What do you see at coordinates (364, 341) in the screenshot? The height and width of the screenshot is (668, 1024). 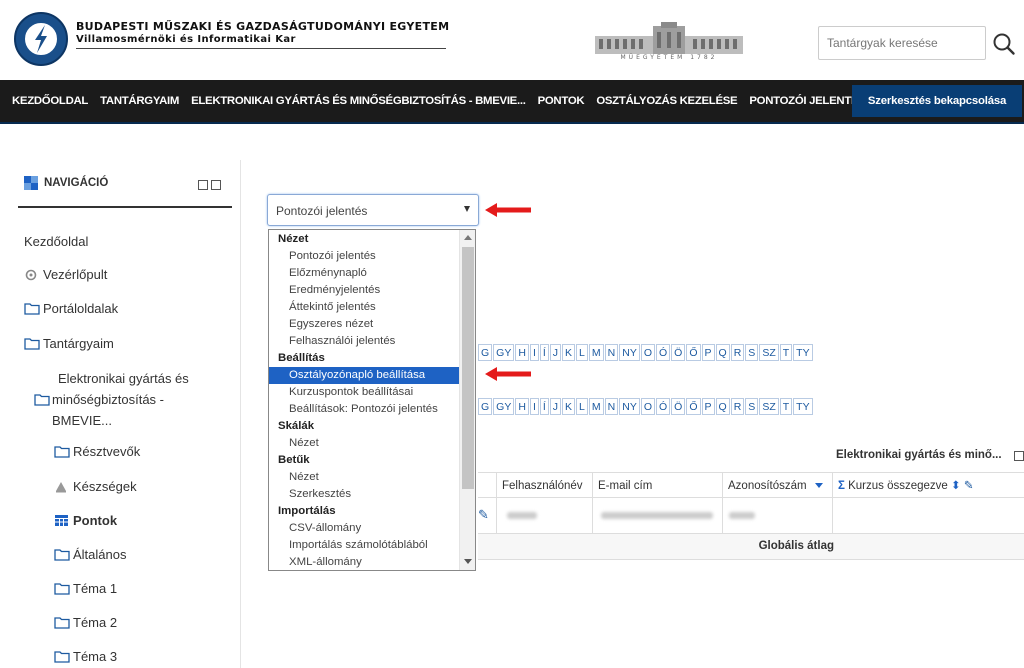 I see `report-option: Felhasználói jelentés` at bounding box center [364, 341].